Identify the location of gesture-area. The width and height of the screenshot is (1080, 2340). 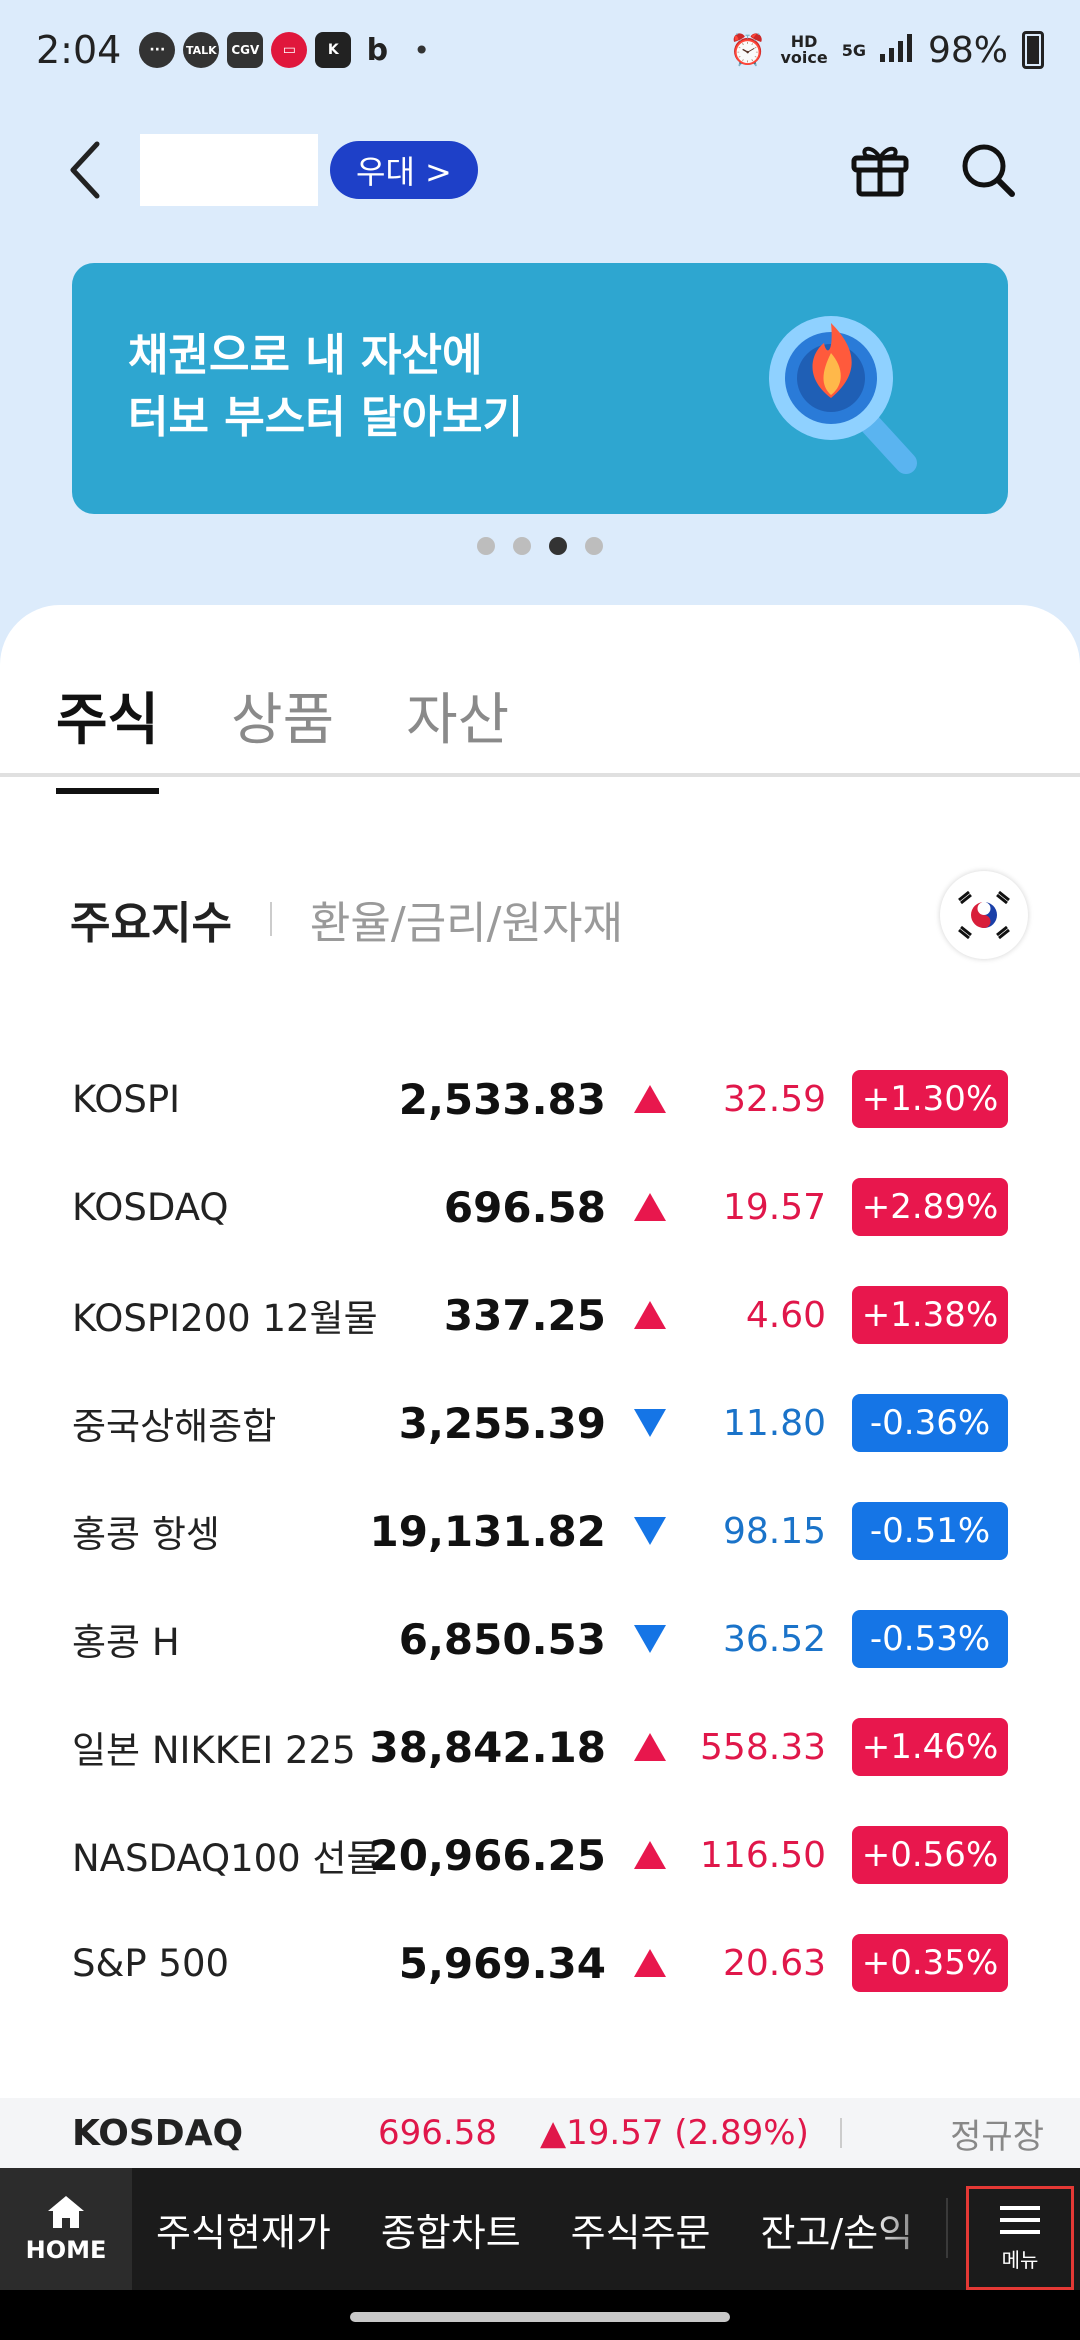
(540, 2315).